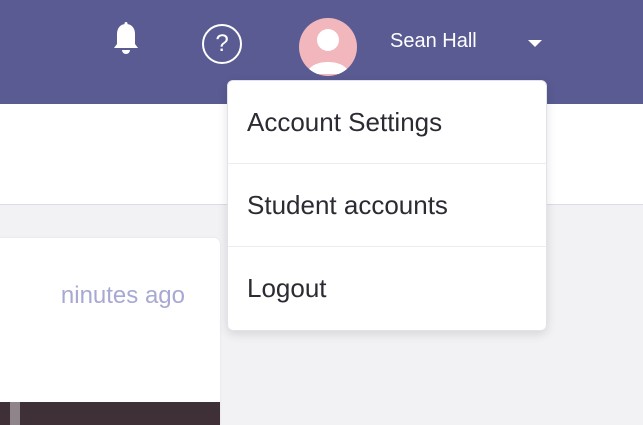 The width and height of the screenshot is (643, 425). I want to click on chevron-down-icon, so click(535, 43).